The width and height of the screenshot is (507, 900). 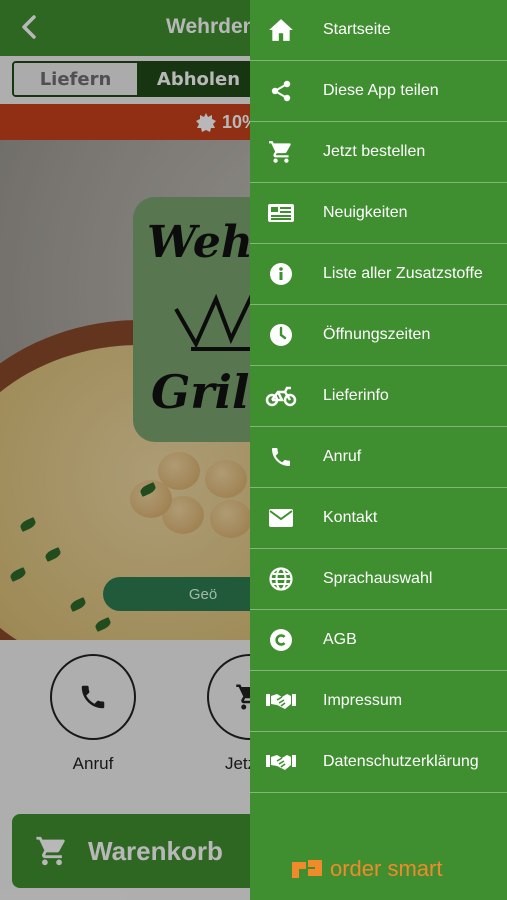 I want to click on menu-item-privacy: Datenschutzerklärung, so click(x=378, y=762).